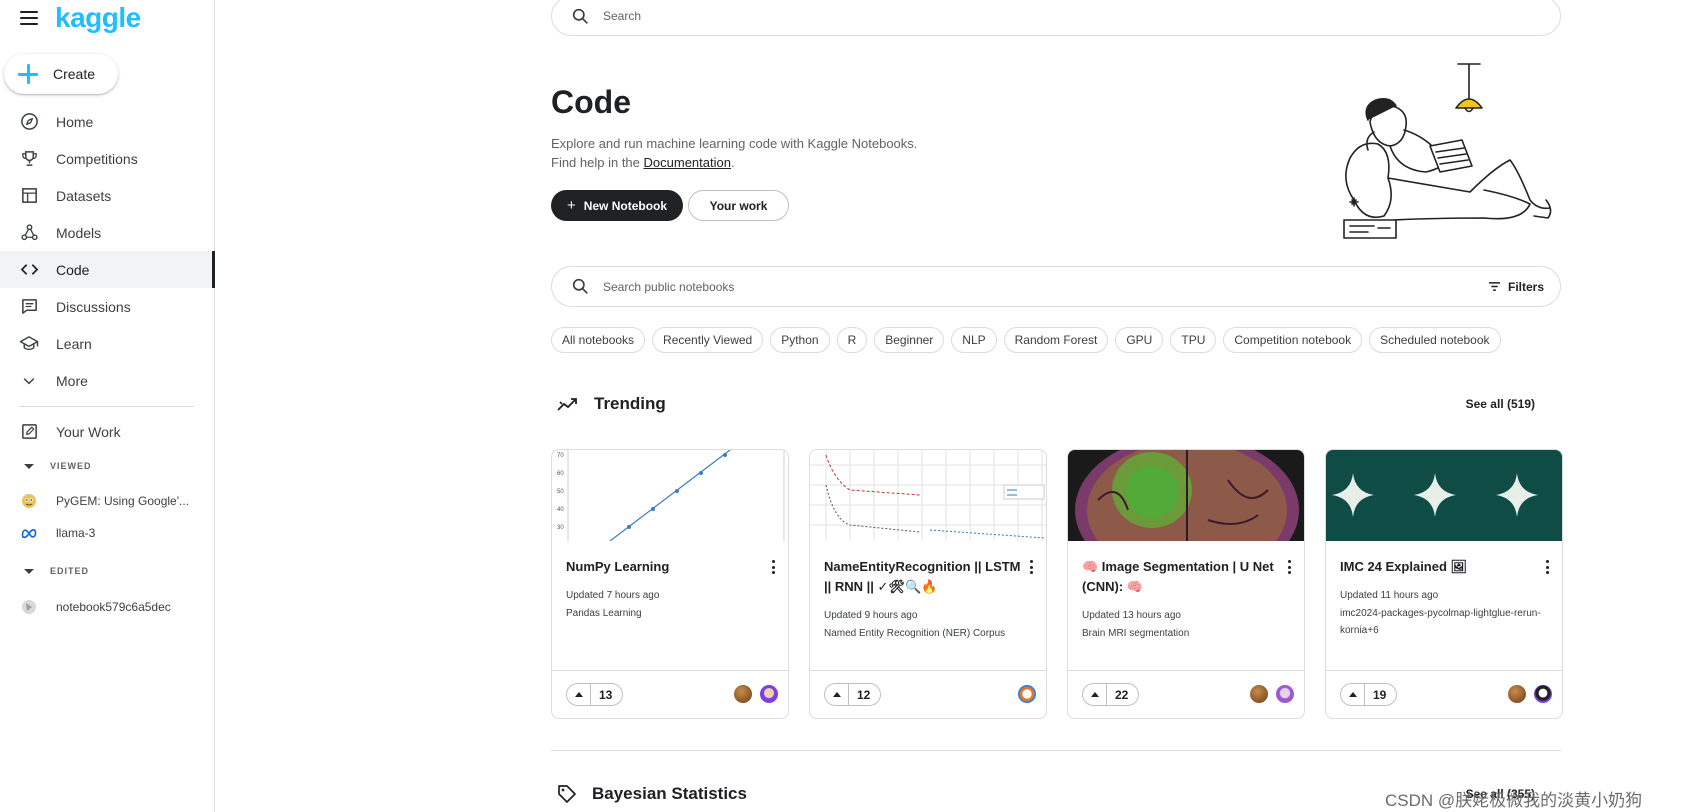 The image size is (1683, 812). I want to click on svg-text: 30, so click(560, 528).